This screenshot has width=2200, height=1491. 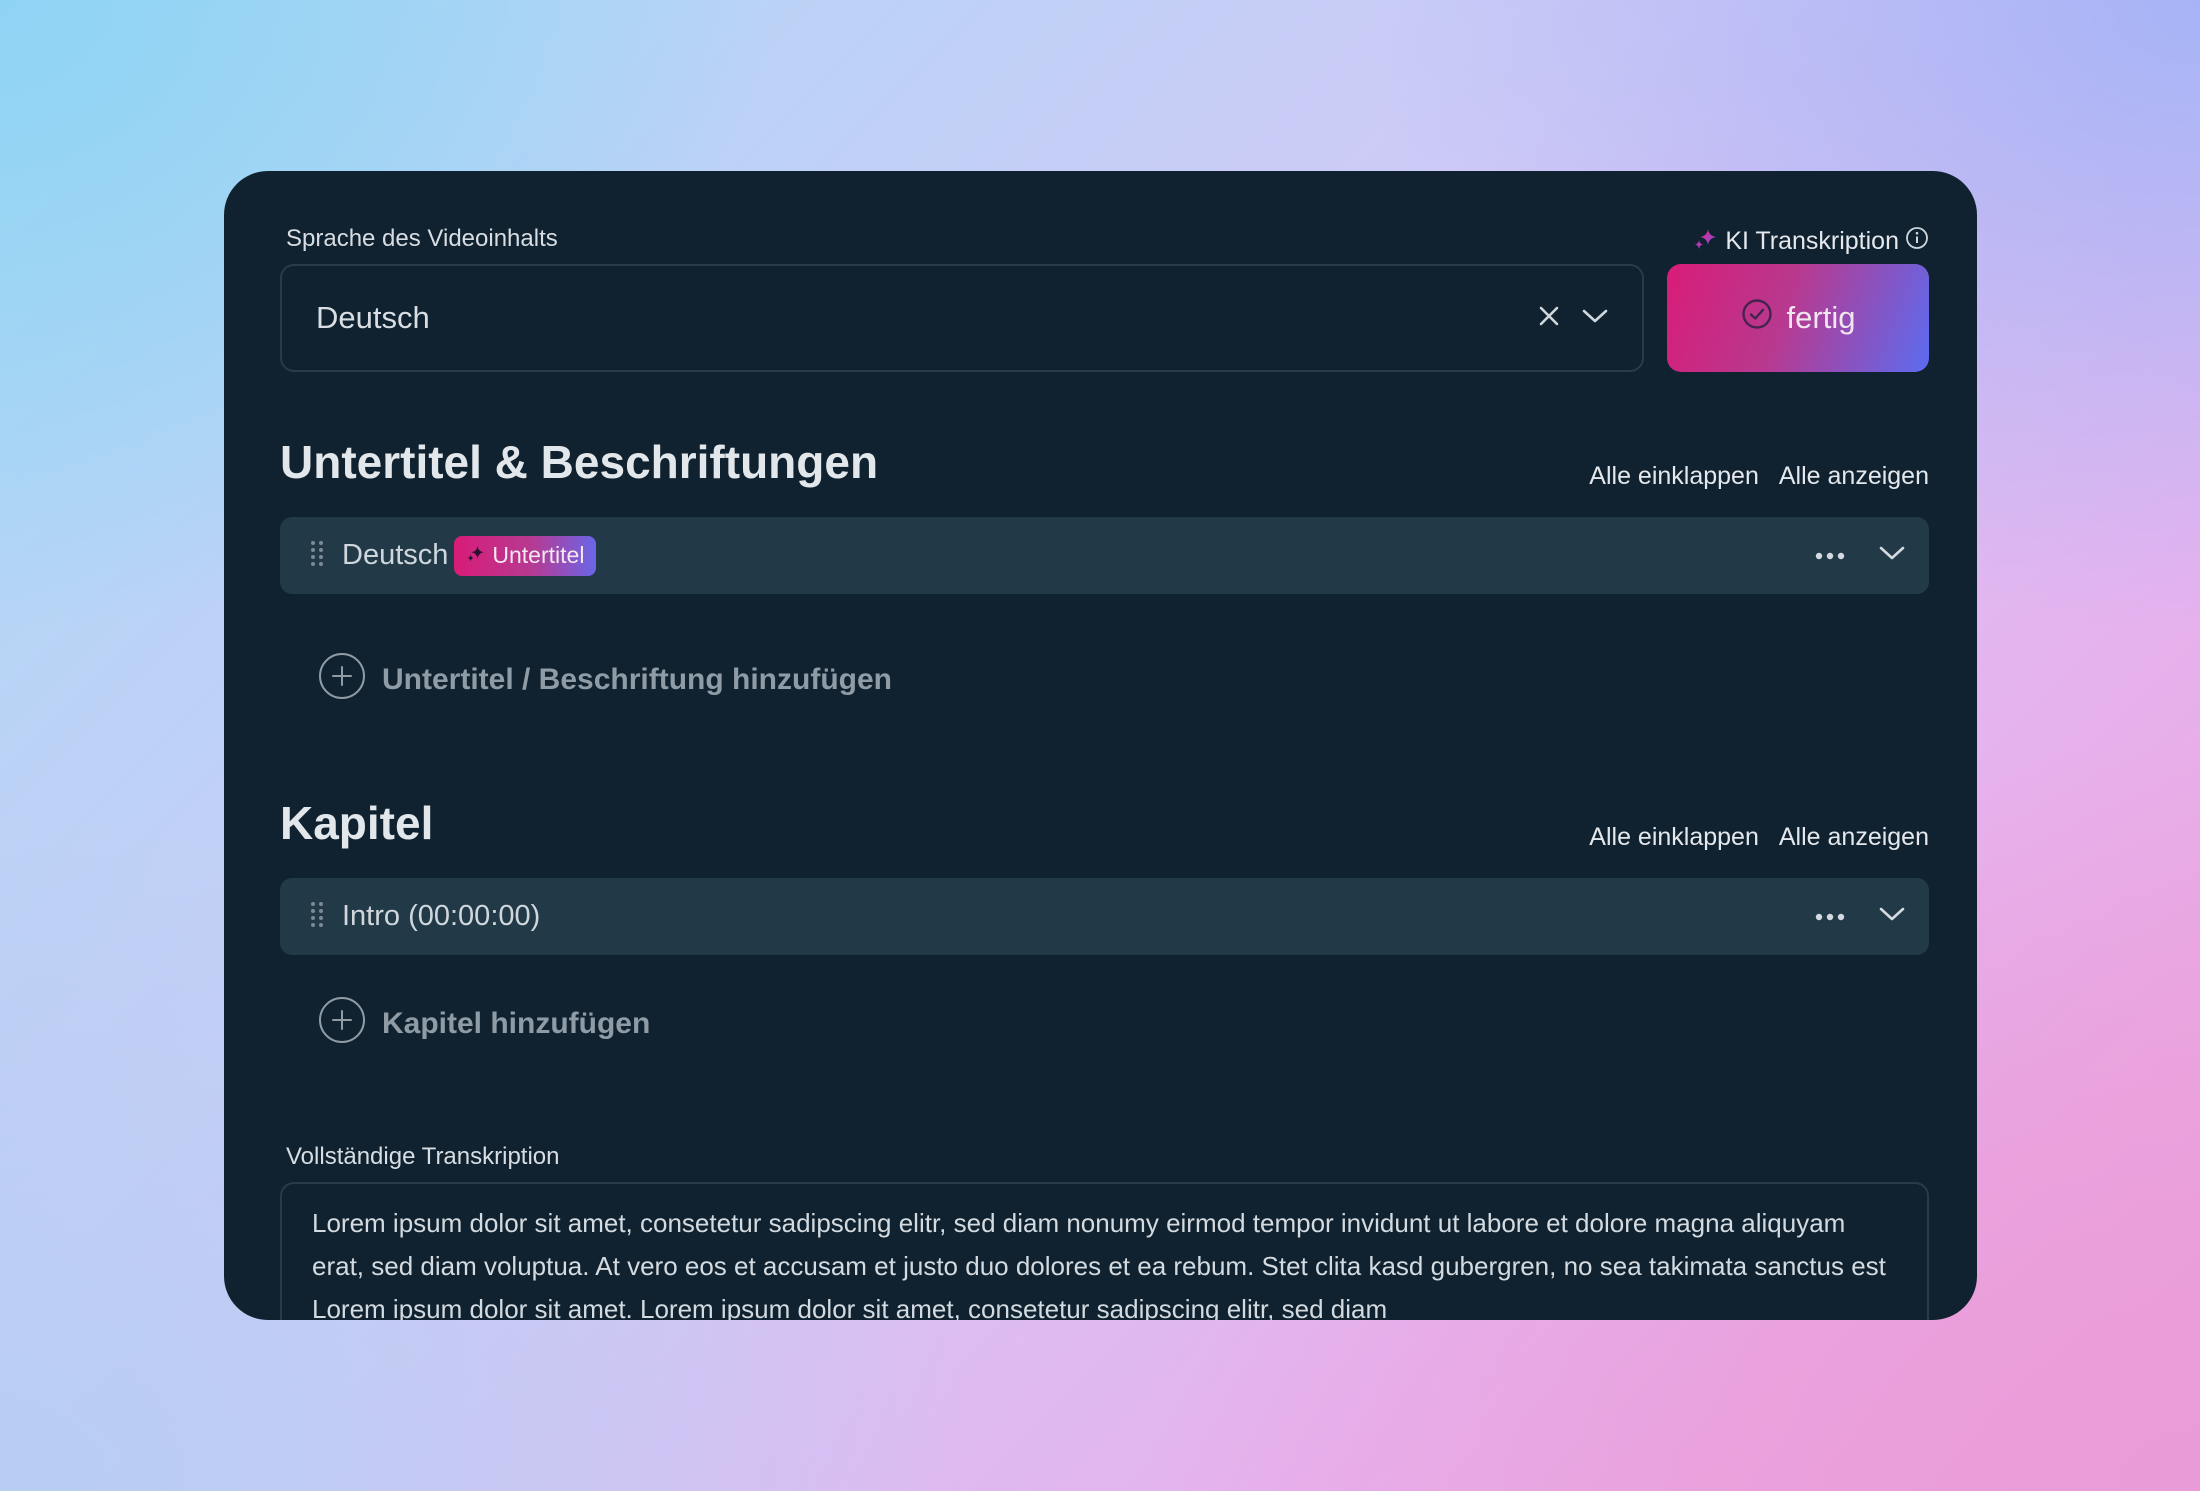 I want to click on chapter-name: Intro (00:00:00), so click(x=441, y=916).